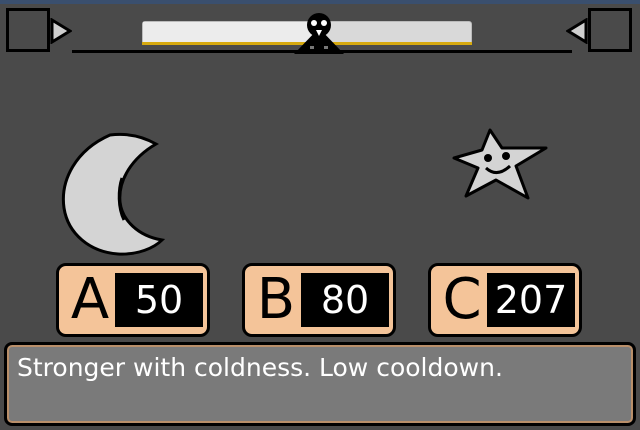 The image size is (640, 430). Describe the element at coordinates (320, 2) in the screenshot. I see `top-border` at that location.